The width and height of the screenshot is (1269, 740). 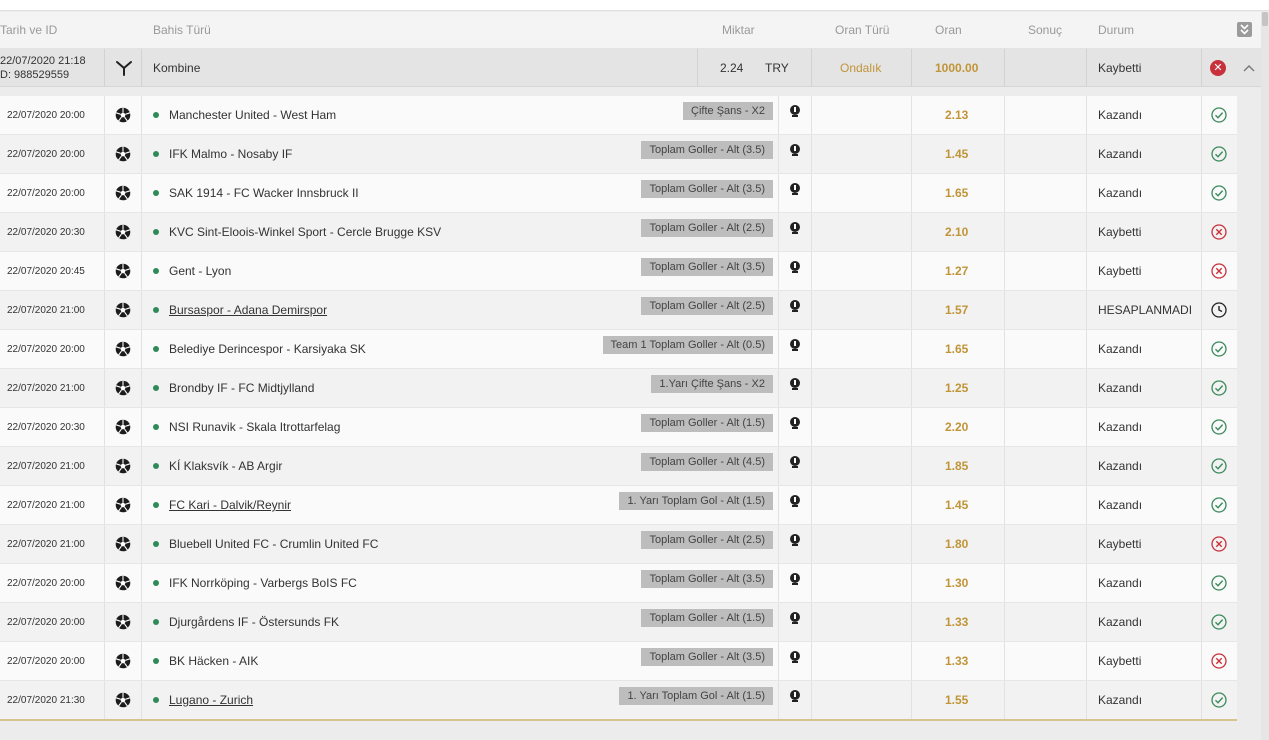 I want to click on match-name: Brondby IF - FC Midtjylland, so click(x=242, y=388).